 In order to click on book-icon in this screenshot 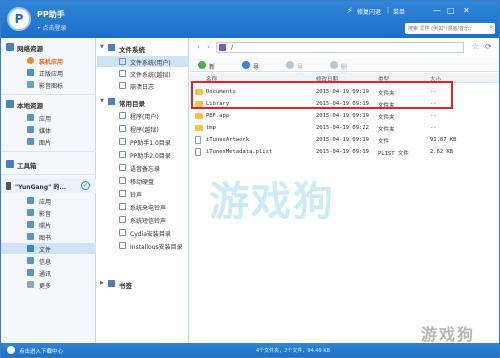, I will do `click(30, 236)`.